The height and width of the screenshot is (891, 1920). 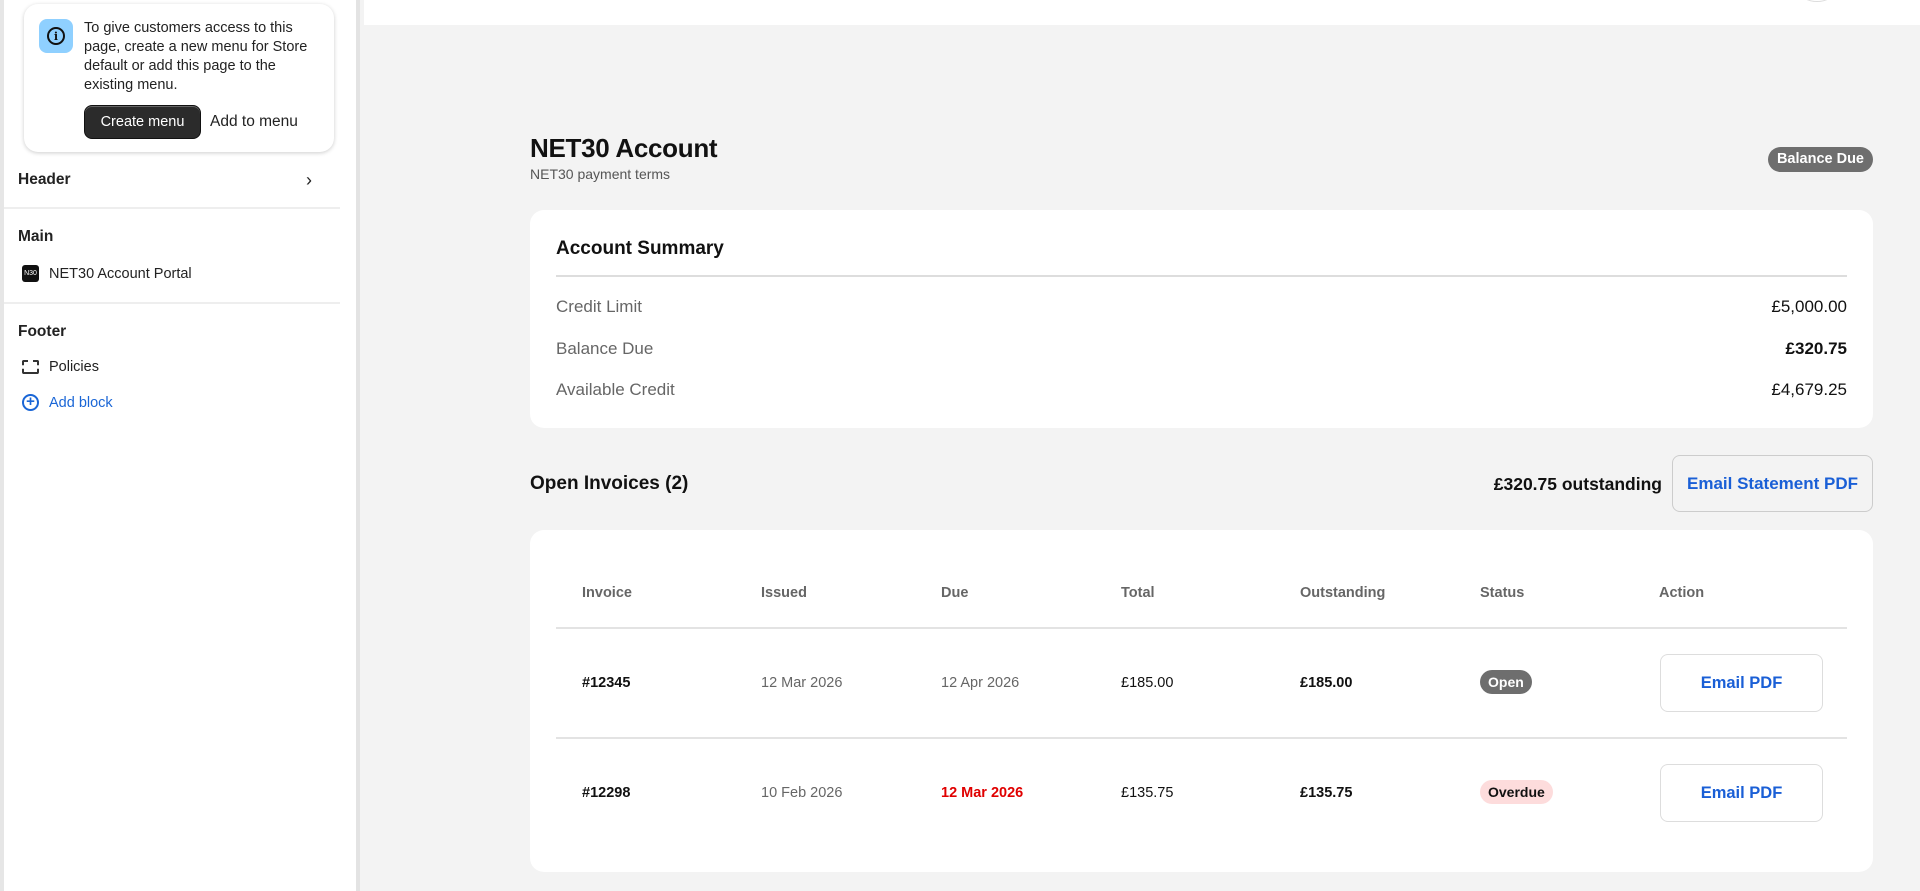 I want to click on create-menu-button: Create menu, so click(x=142, y=122).